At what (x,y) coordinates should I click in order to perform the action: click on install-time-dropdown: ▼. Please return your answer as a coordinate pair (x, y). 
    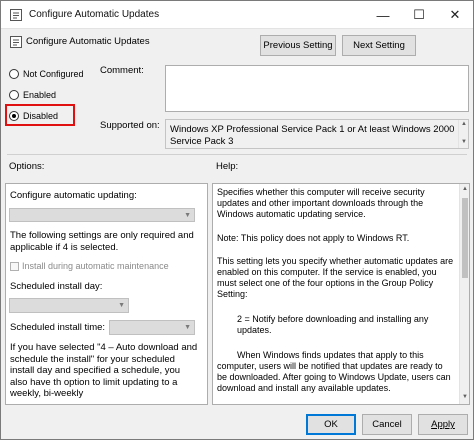
    Looking at the image, I should click on (152, 327).